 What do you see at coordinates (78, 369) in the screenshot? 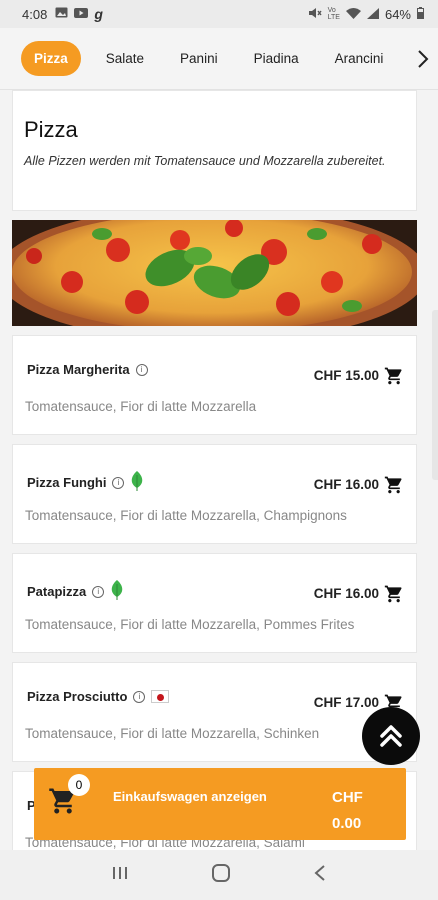
I see `item-name: Pizza Margherita` at bounding box center [78, 369].